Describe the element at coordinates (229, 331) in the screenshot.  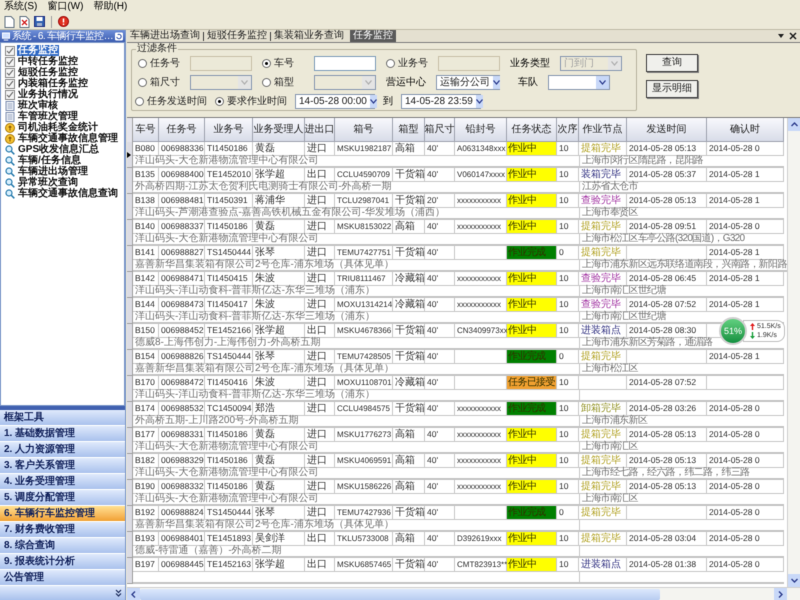
I see `table-cell: TE1452166` at that location.